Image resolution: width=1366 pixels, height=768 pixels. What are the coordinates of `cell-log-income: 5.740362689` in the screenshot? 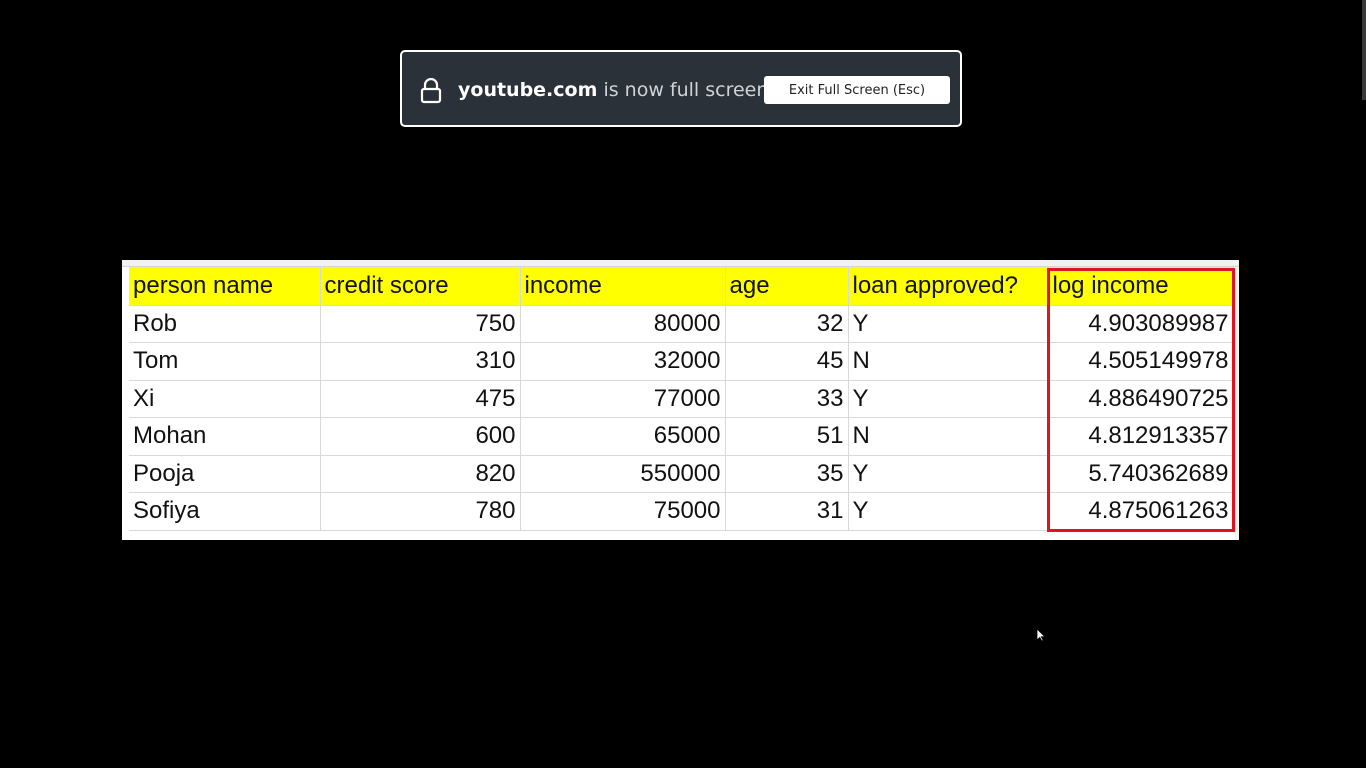 It's located at (1141, 474).